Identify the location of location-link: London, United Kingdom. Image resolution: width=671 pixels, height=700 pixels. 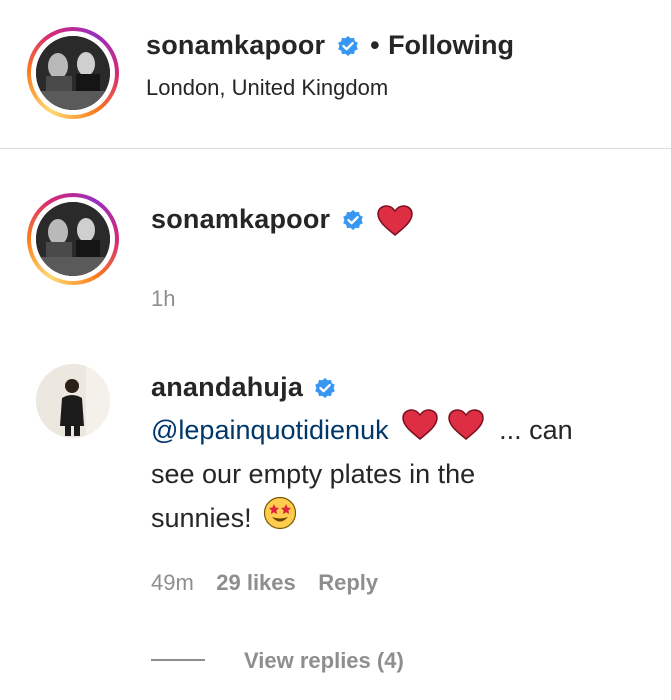
(267, 88).